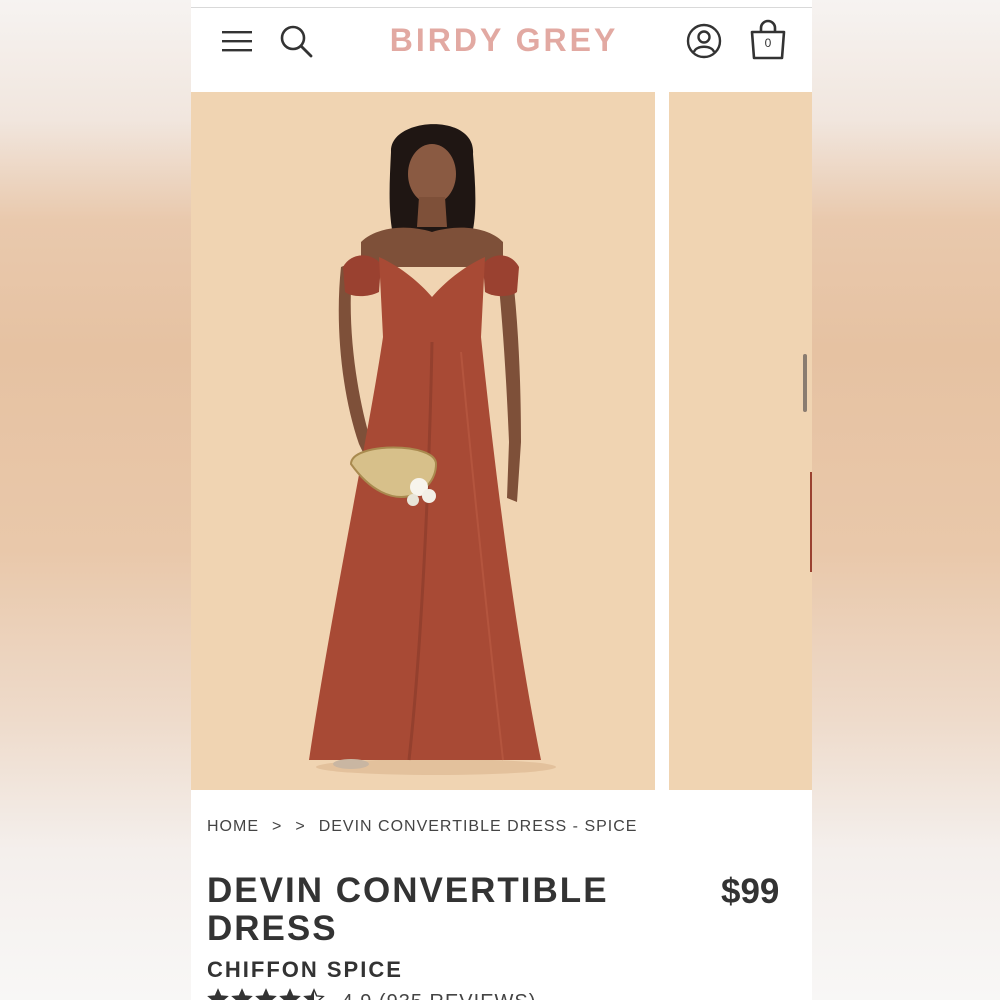  I want to click on cart-count: 0, so click(768, 43).